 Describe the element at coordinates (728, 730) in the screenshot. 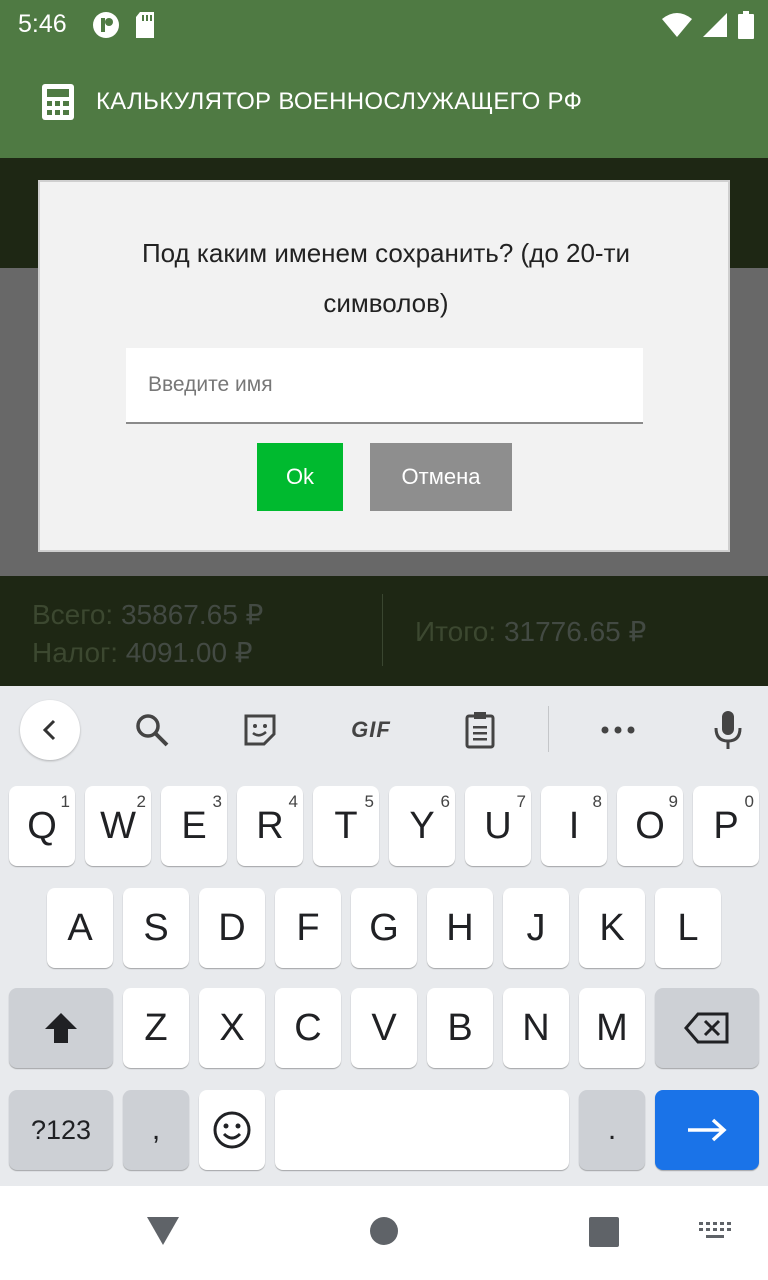

I see `microphone-icon` at that location.